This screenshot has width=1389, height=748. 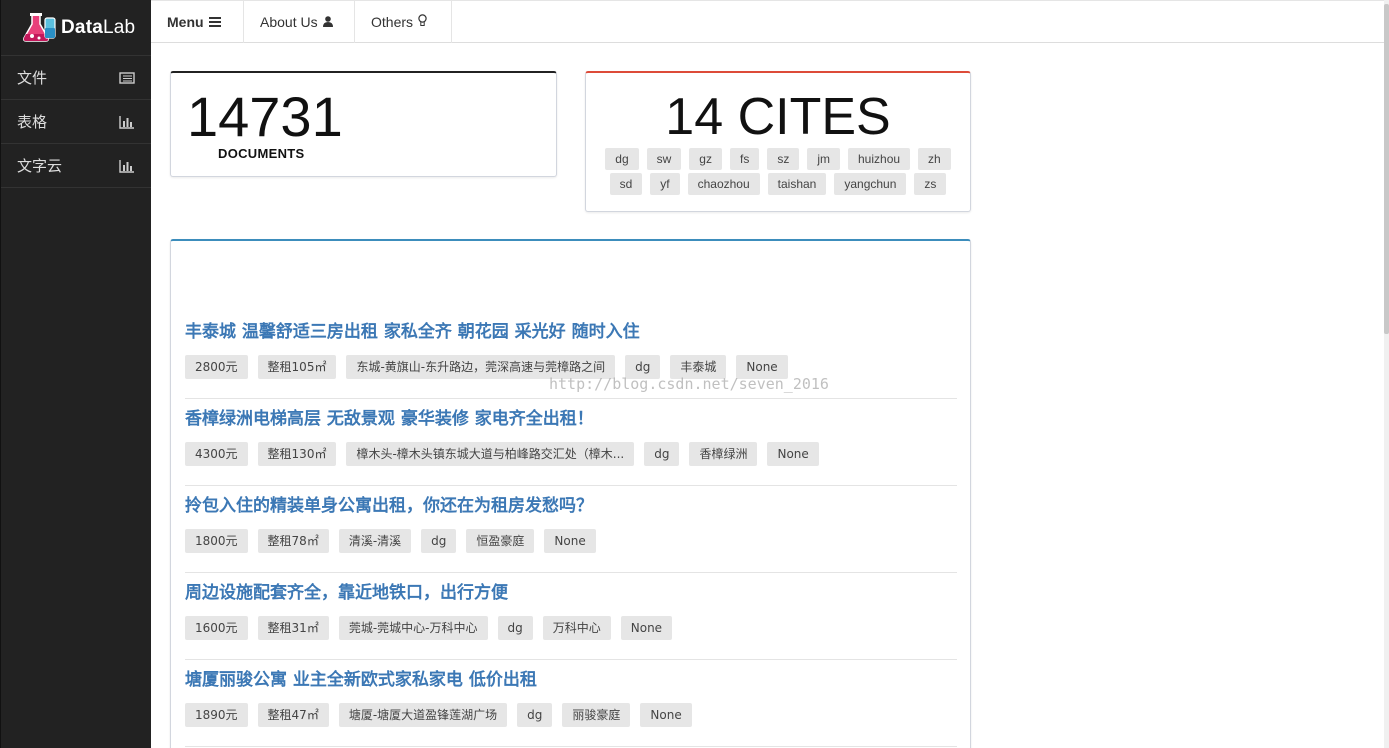 I want to click on address-tag: 清溪-清溪, so click(x=375, y=541).